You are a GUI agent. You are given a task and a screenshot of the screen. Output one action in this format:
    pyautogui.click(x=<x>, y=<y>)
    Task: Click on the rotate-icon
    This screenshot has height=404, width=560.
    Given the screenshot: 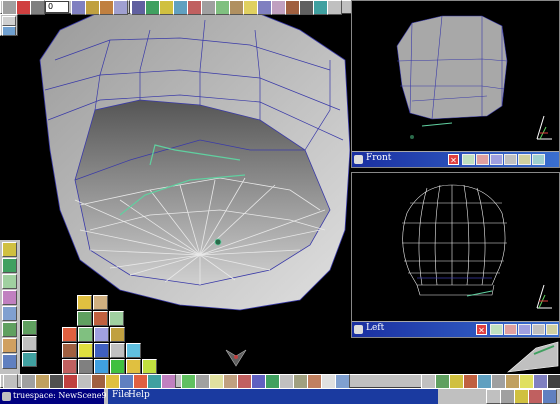 What is the action you would take?
    pyautogui.click(x=194, y=7)
    